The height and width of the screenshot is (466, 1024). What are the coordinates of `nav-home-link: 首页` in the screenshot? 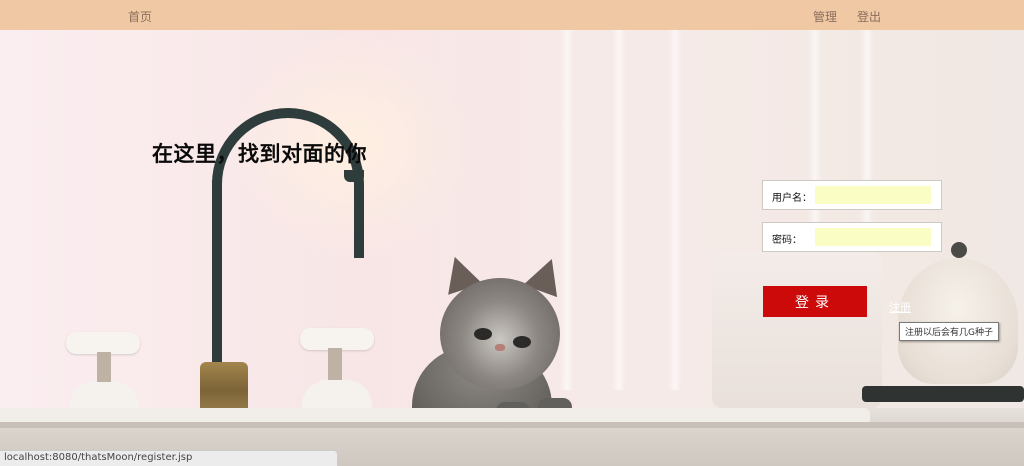 It's located at (140, 16).